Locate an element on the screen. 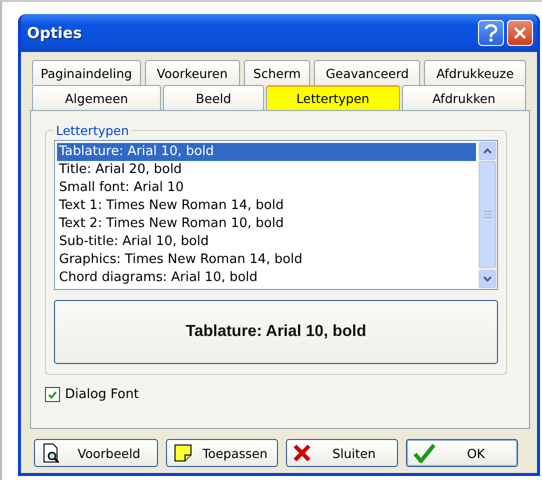 This screenshot has height=480, width=542. tab: Algemeen is located at coordinates (97, 97).